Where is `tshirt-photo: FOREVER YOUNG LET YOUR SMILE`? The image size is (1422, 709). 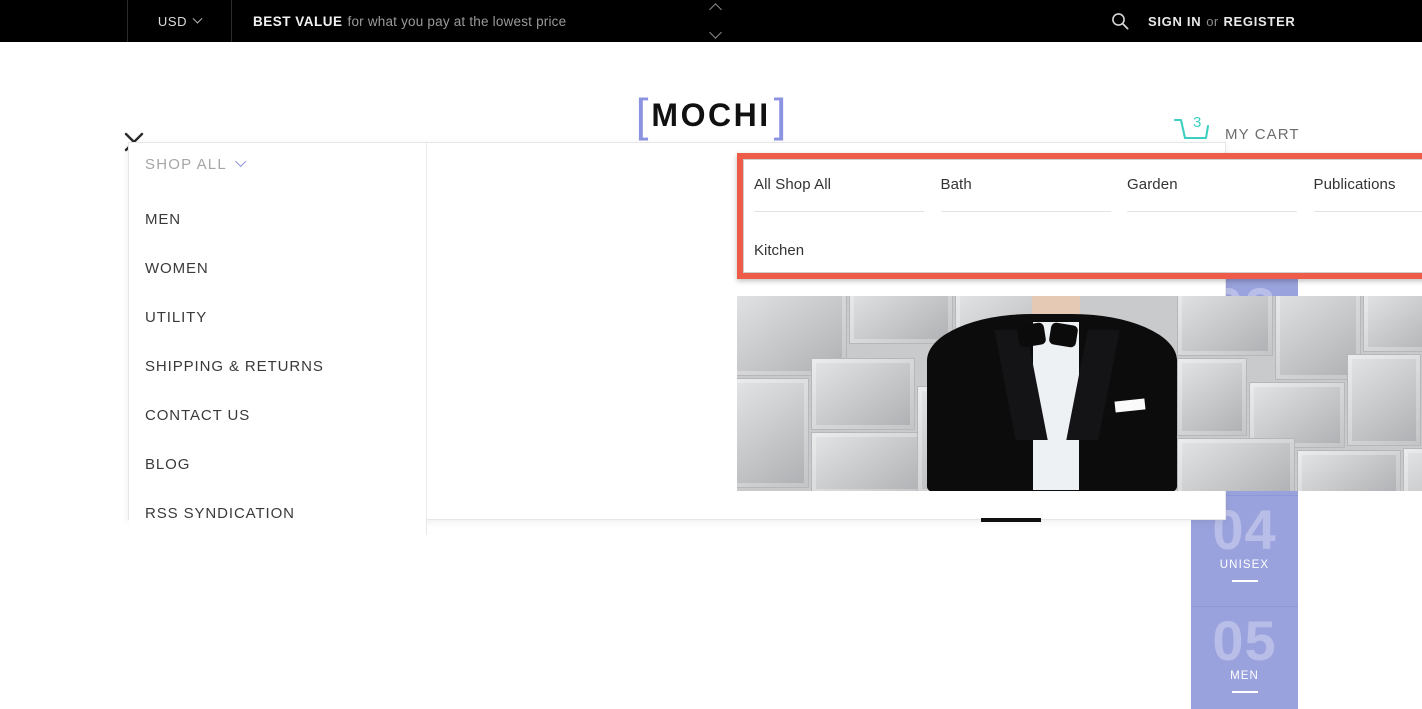 tshirt-photo: FOREVER YOUNG LET YOUR SMILE is located at coordinates (945, 613).